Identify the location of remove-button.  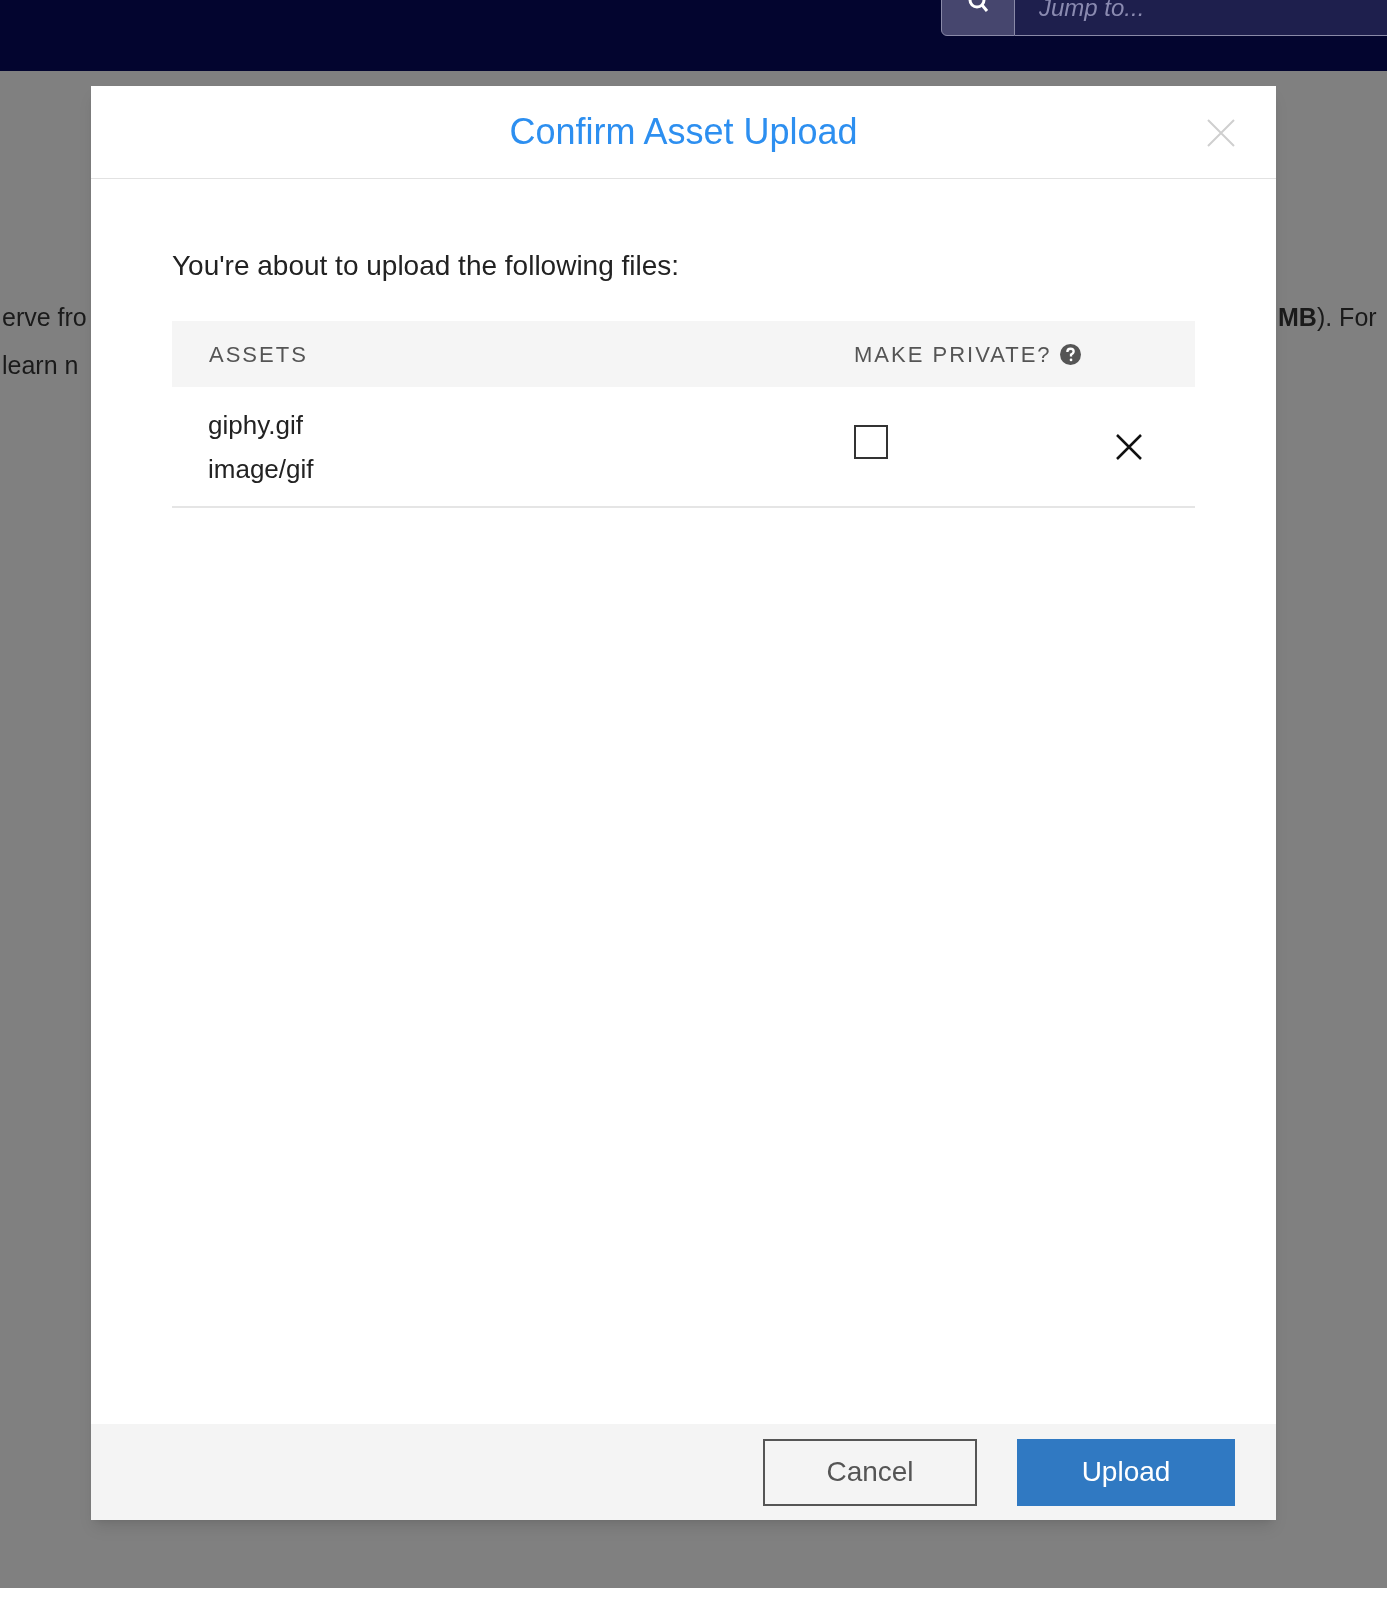
(1129, 446).